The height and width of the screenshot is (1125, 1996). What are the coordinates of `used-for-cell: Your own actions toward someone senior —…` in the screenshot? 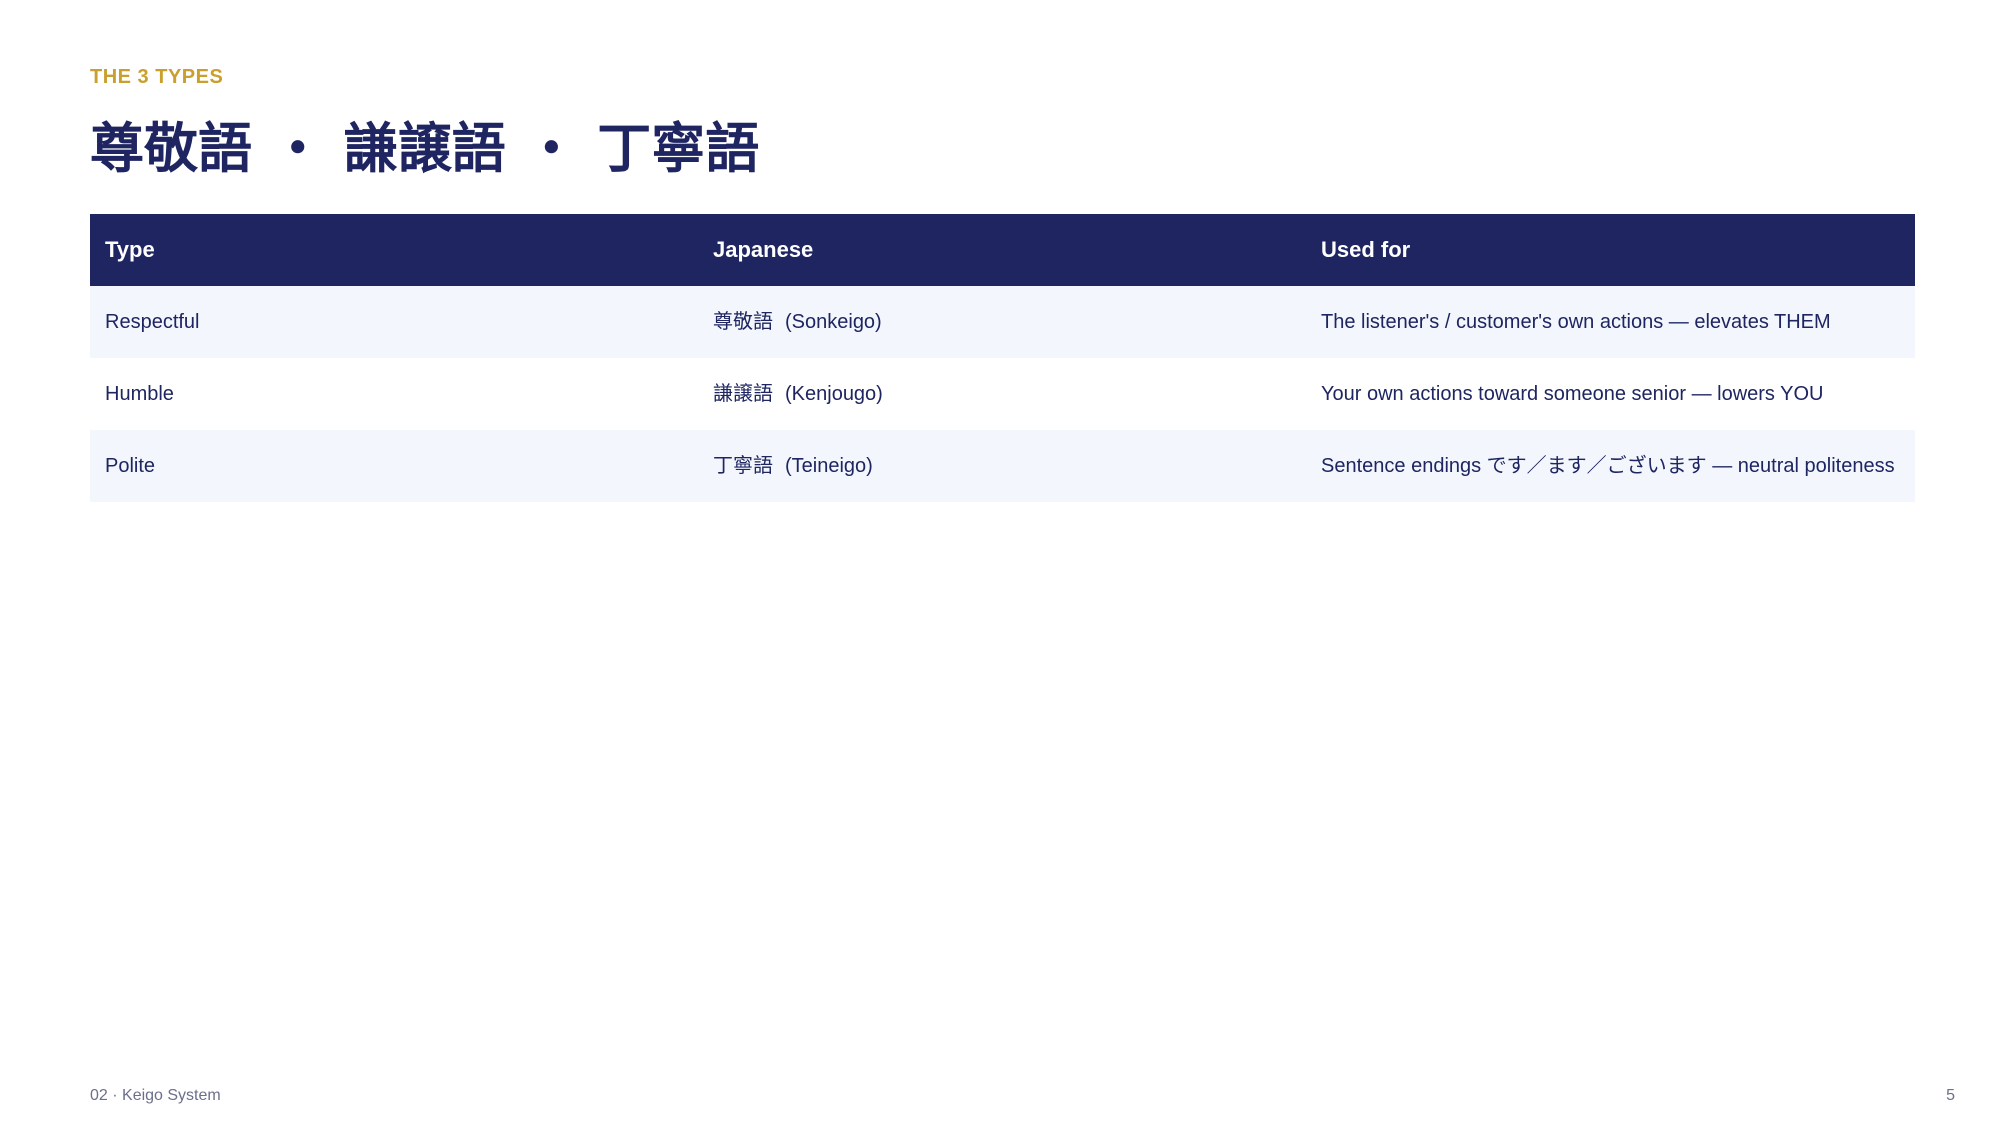 It's located at (1610, 394).